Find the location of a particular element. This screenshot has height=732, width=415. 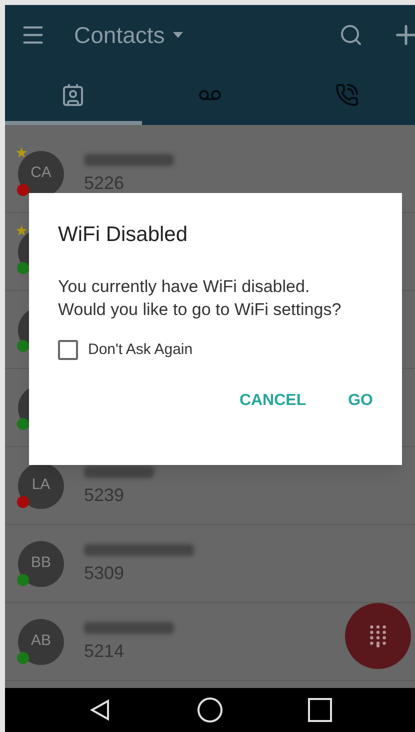

dialog-title: WiFi Disabled is located at coordinates (123, 235).